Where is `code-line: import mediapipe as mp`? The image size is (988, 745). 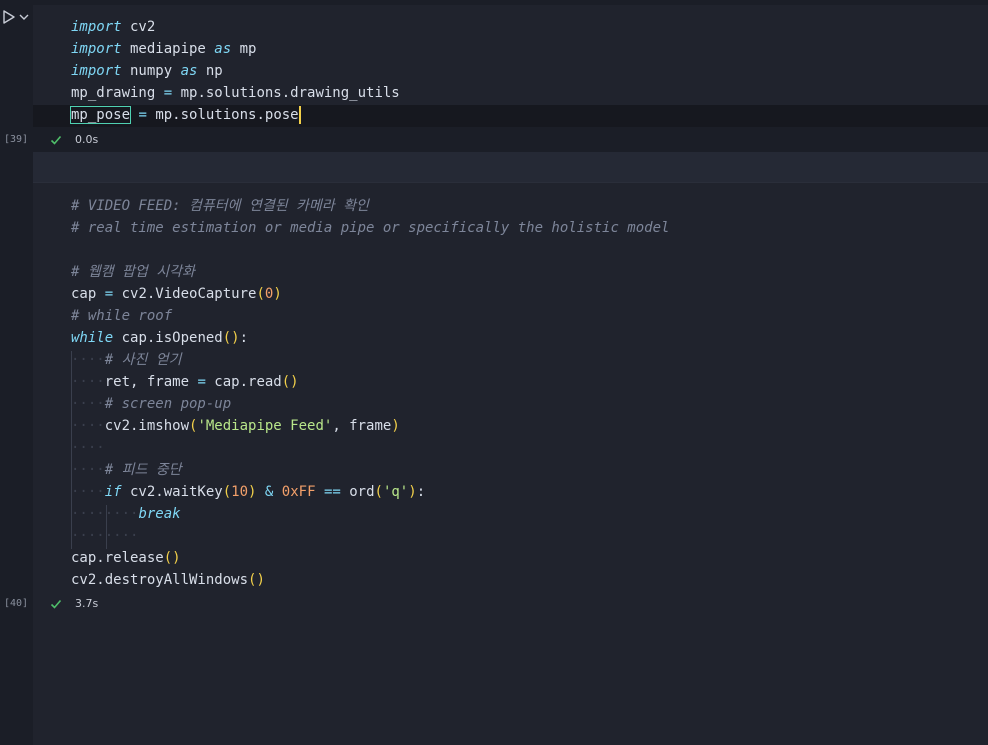 code-line: import mediapipe as mp is located at coordinates (164, 49).